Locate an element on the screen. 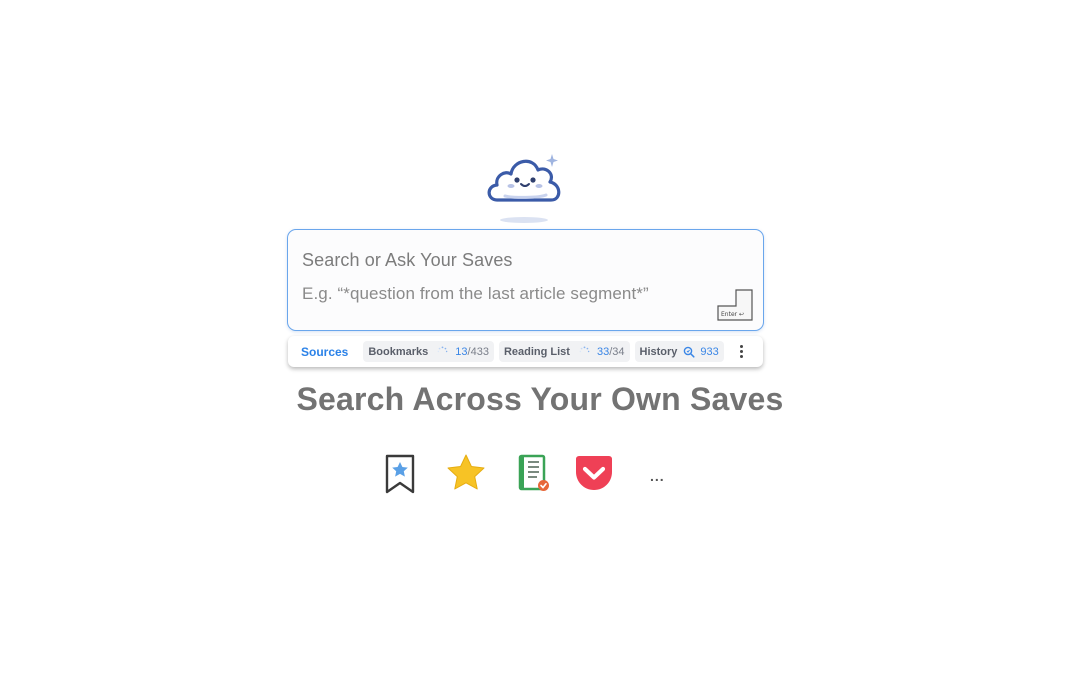 The image size is (1080, 675). source-chip-reading-list: Reading List 33/34 is located at coordinates (564, 351).